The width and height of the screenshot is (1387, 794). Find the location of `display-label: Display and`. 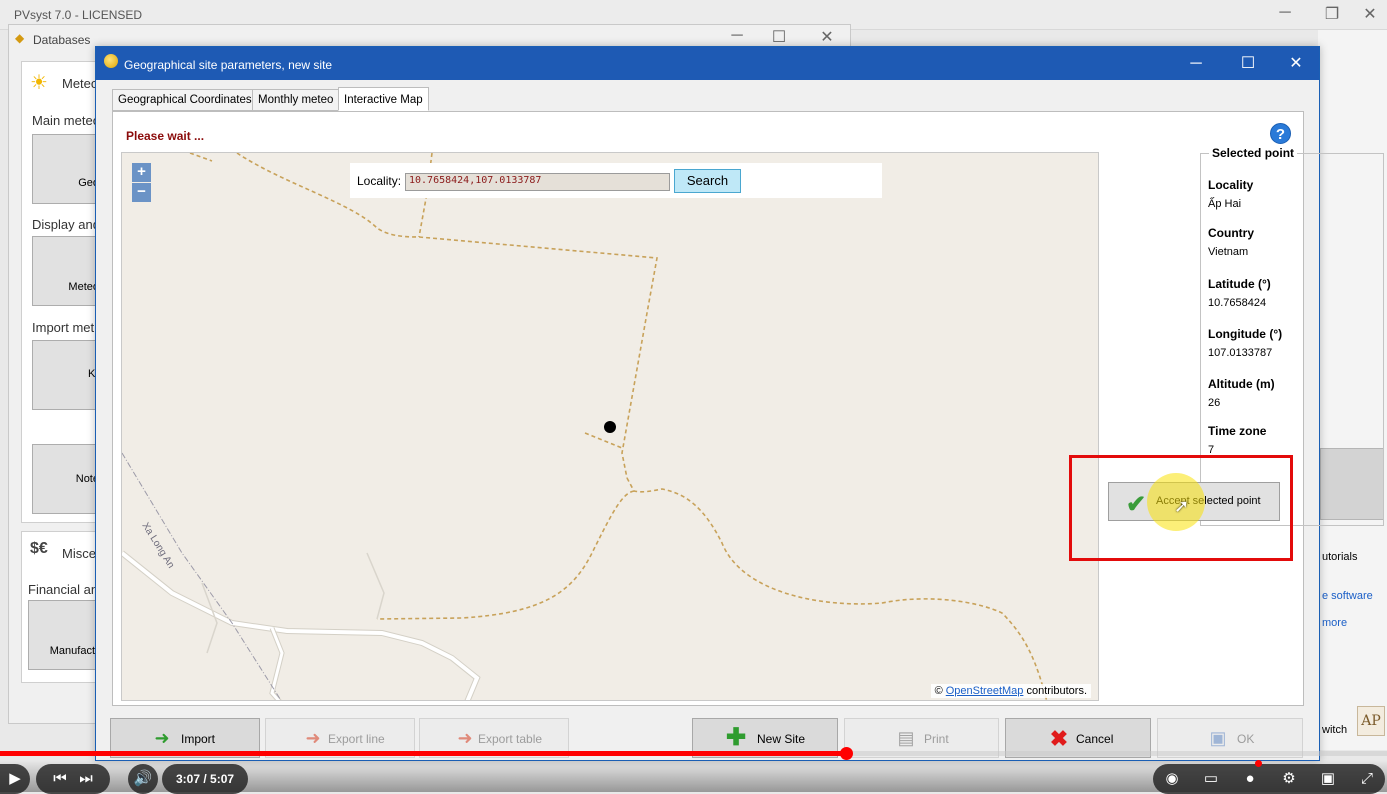

display-label: Display and is located at coordinates (66, 224).